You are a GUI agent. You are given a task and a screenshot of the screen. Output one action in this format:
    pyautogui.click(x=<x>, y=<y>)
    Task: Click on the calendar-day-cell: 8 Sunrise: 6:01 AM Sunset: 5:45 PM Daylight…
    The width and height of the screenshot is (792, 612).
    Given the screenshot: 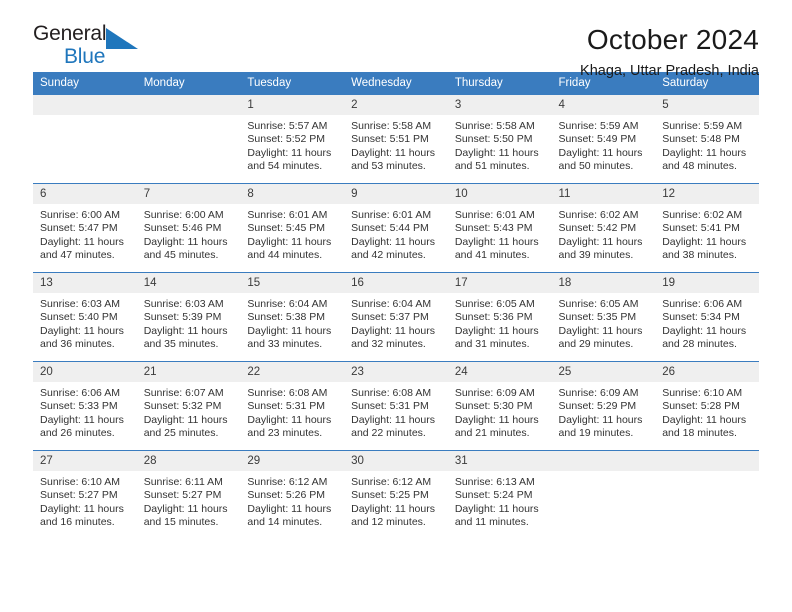 What is the action you would take?
    pyautogui.click(x=292, y=228)
    